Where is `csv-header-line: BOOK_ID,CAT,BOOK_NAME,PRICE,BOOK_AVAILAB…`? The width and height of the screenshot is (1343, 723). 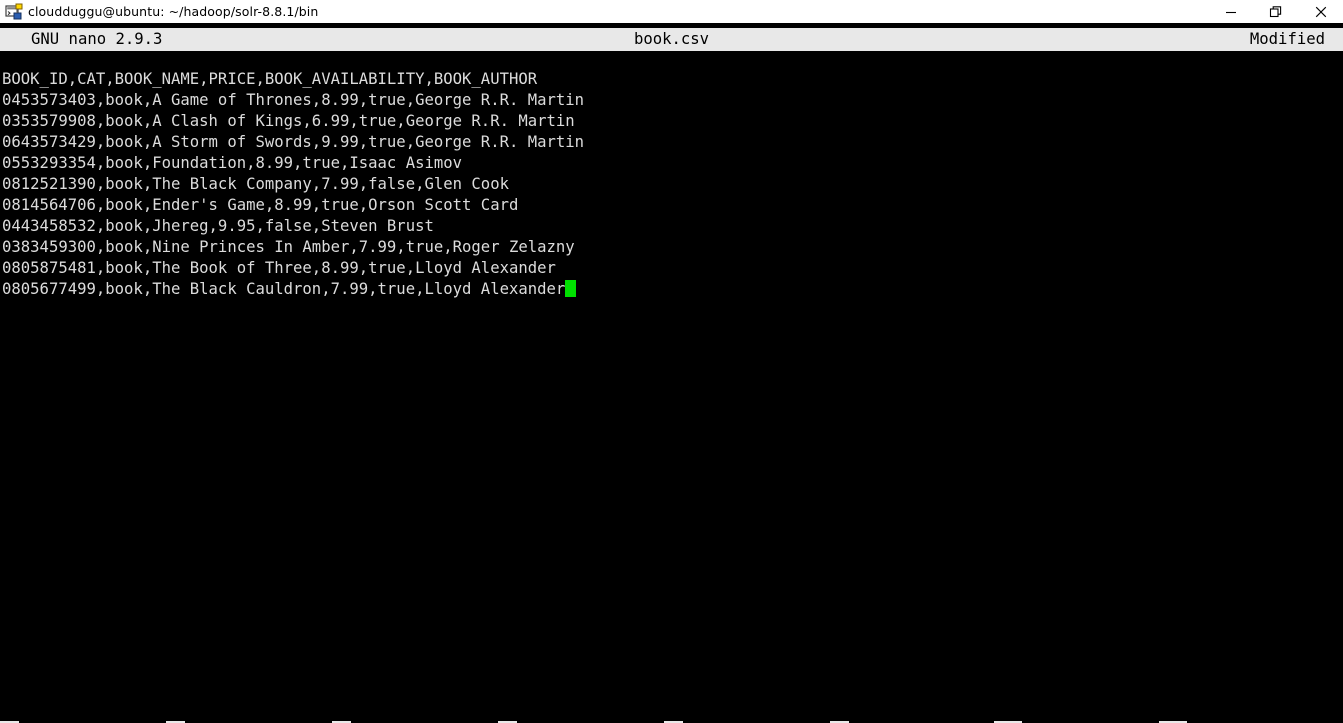 csv-header-line: BOOK_ID,CAT,BOOK_NAME,PRICE,BOOK_AVAILAB… is located at coordinates (672, 79).